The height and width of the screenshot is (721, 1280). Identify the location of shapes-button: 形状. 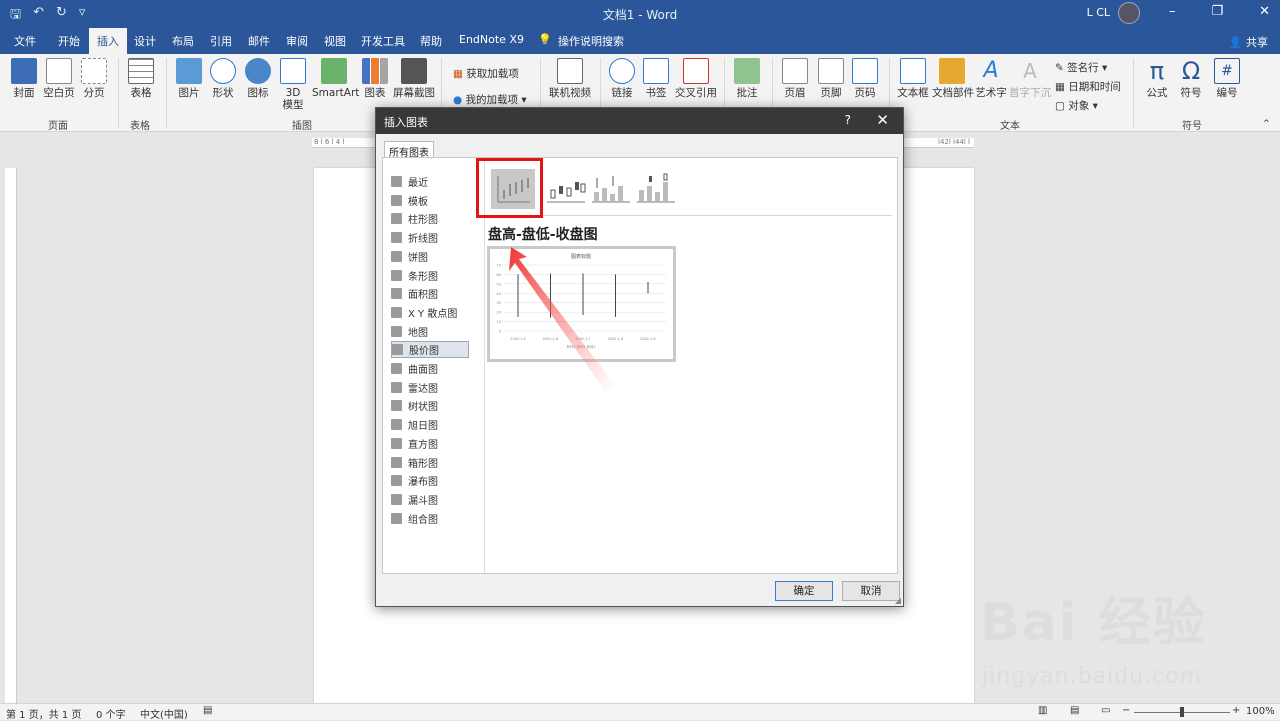
(223, 78).